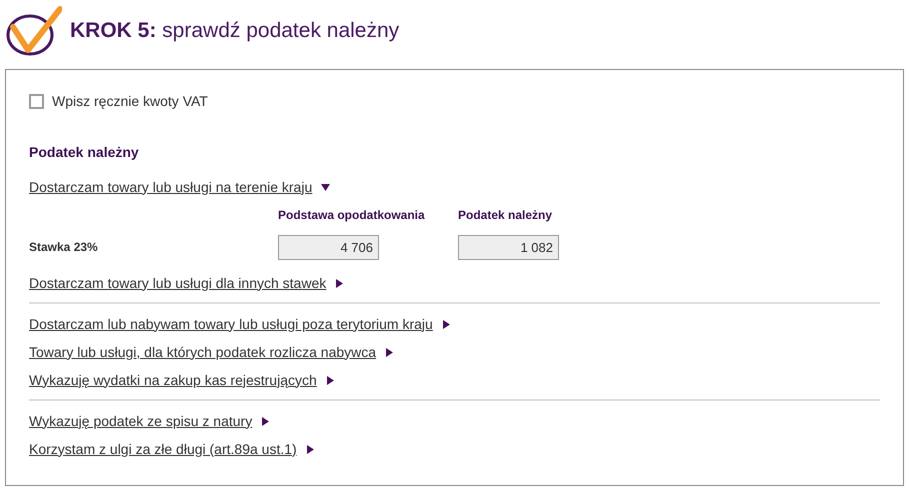 The image size is (909, 492). What do you see at coordinates (508, 247) in the screenshot?
I see `value-field: 1 082` at bounding box center [508, 247].